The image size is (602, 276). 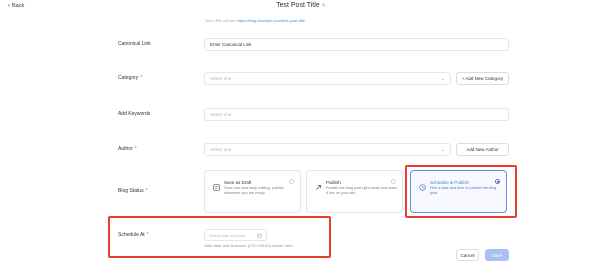 I want to click on page-title-text: Test Post Title, so click(x=298, y=5).